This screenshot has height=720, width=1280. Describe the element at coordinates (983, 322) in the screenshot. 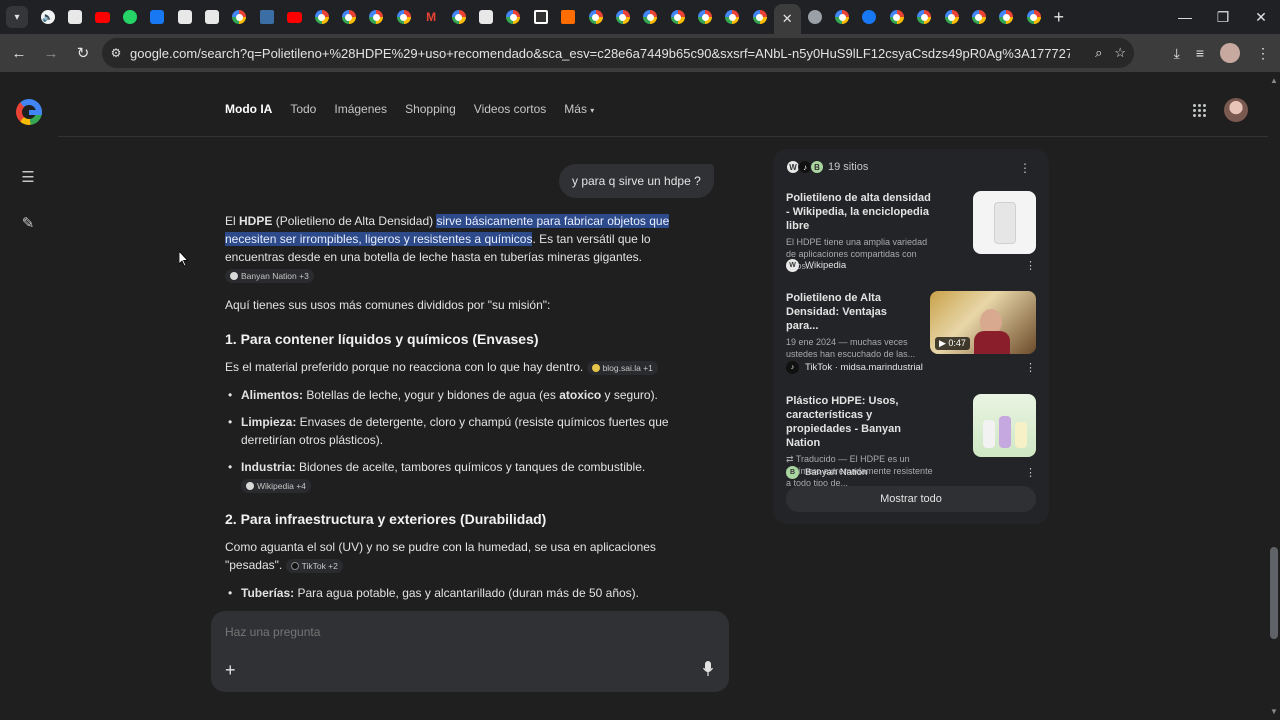

I see `video-thumbnail: ▶ 0:47` at that location.